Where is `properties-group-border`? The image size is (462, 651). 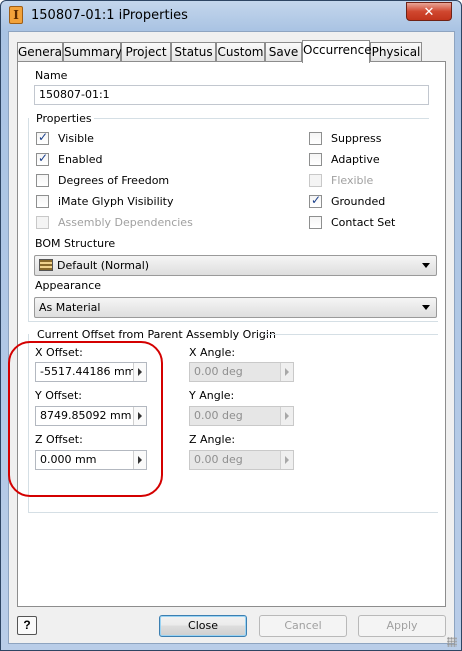
properties-group-border is located at coordinates (28, 220).